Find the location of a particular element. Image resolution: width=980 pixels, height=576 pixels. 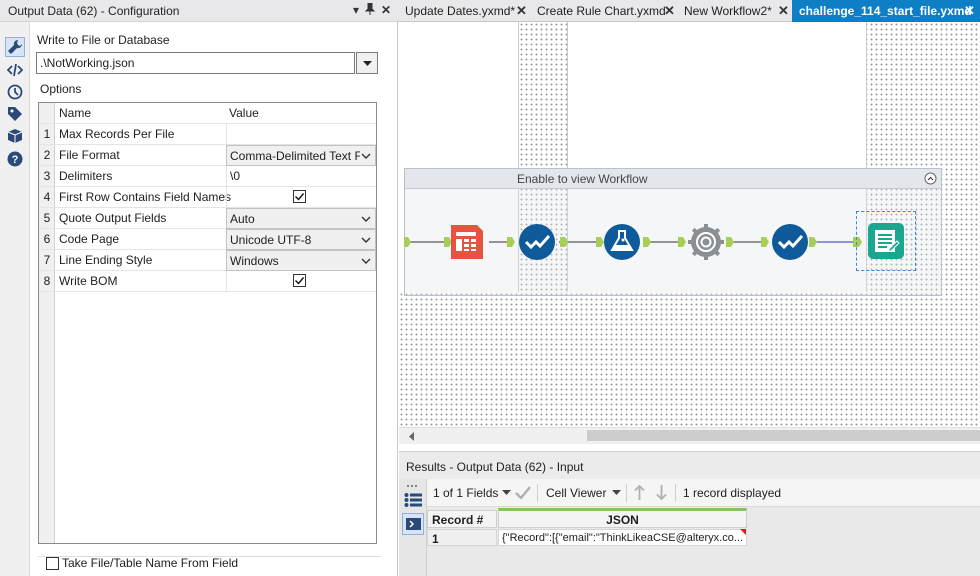

config-icon-bar: ? is located at coordinates (15, 299).